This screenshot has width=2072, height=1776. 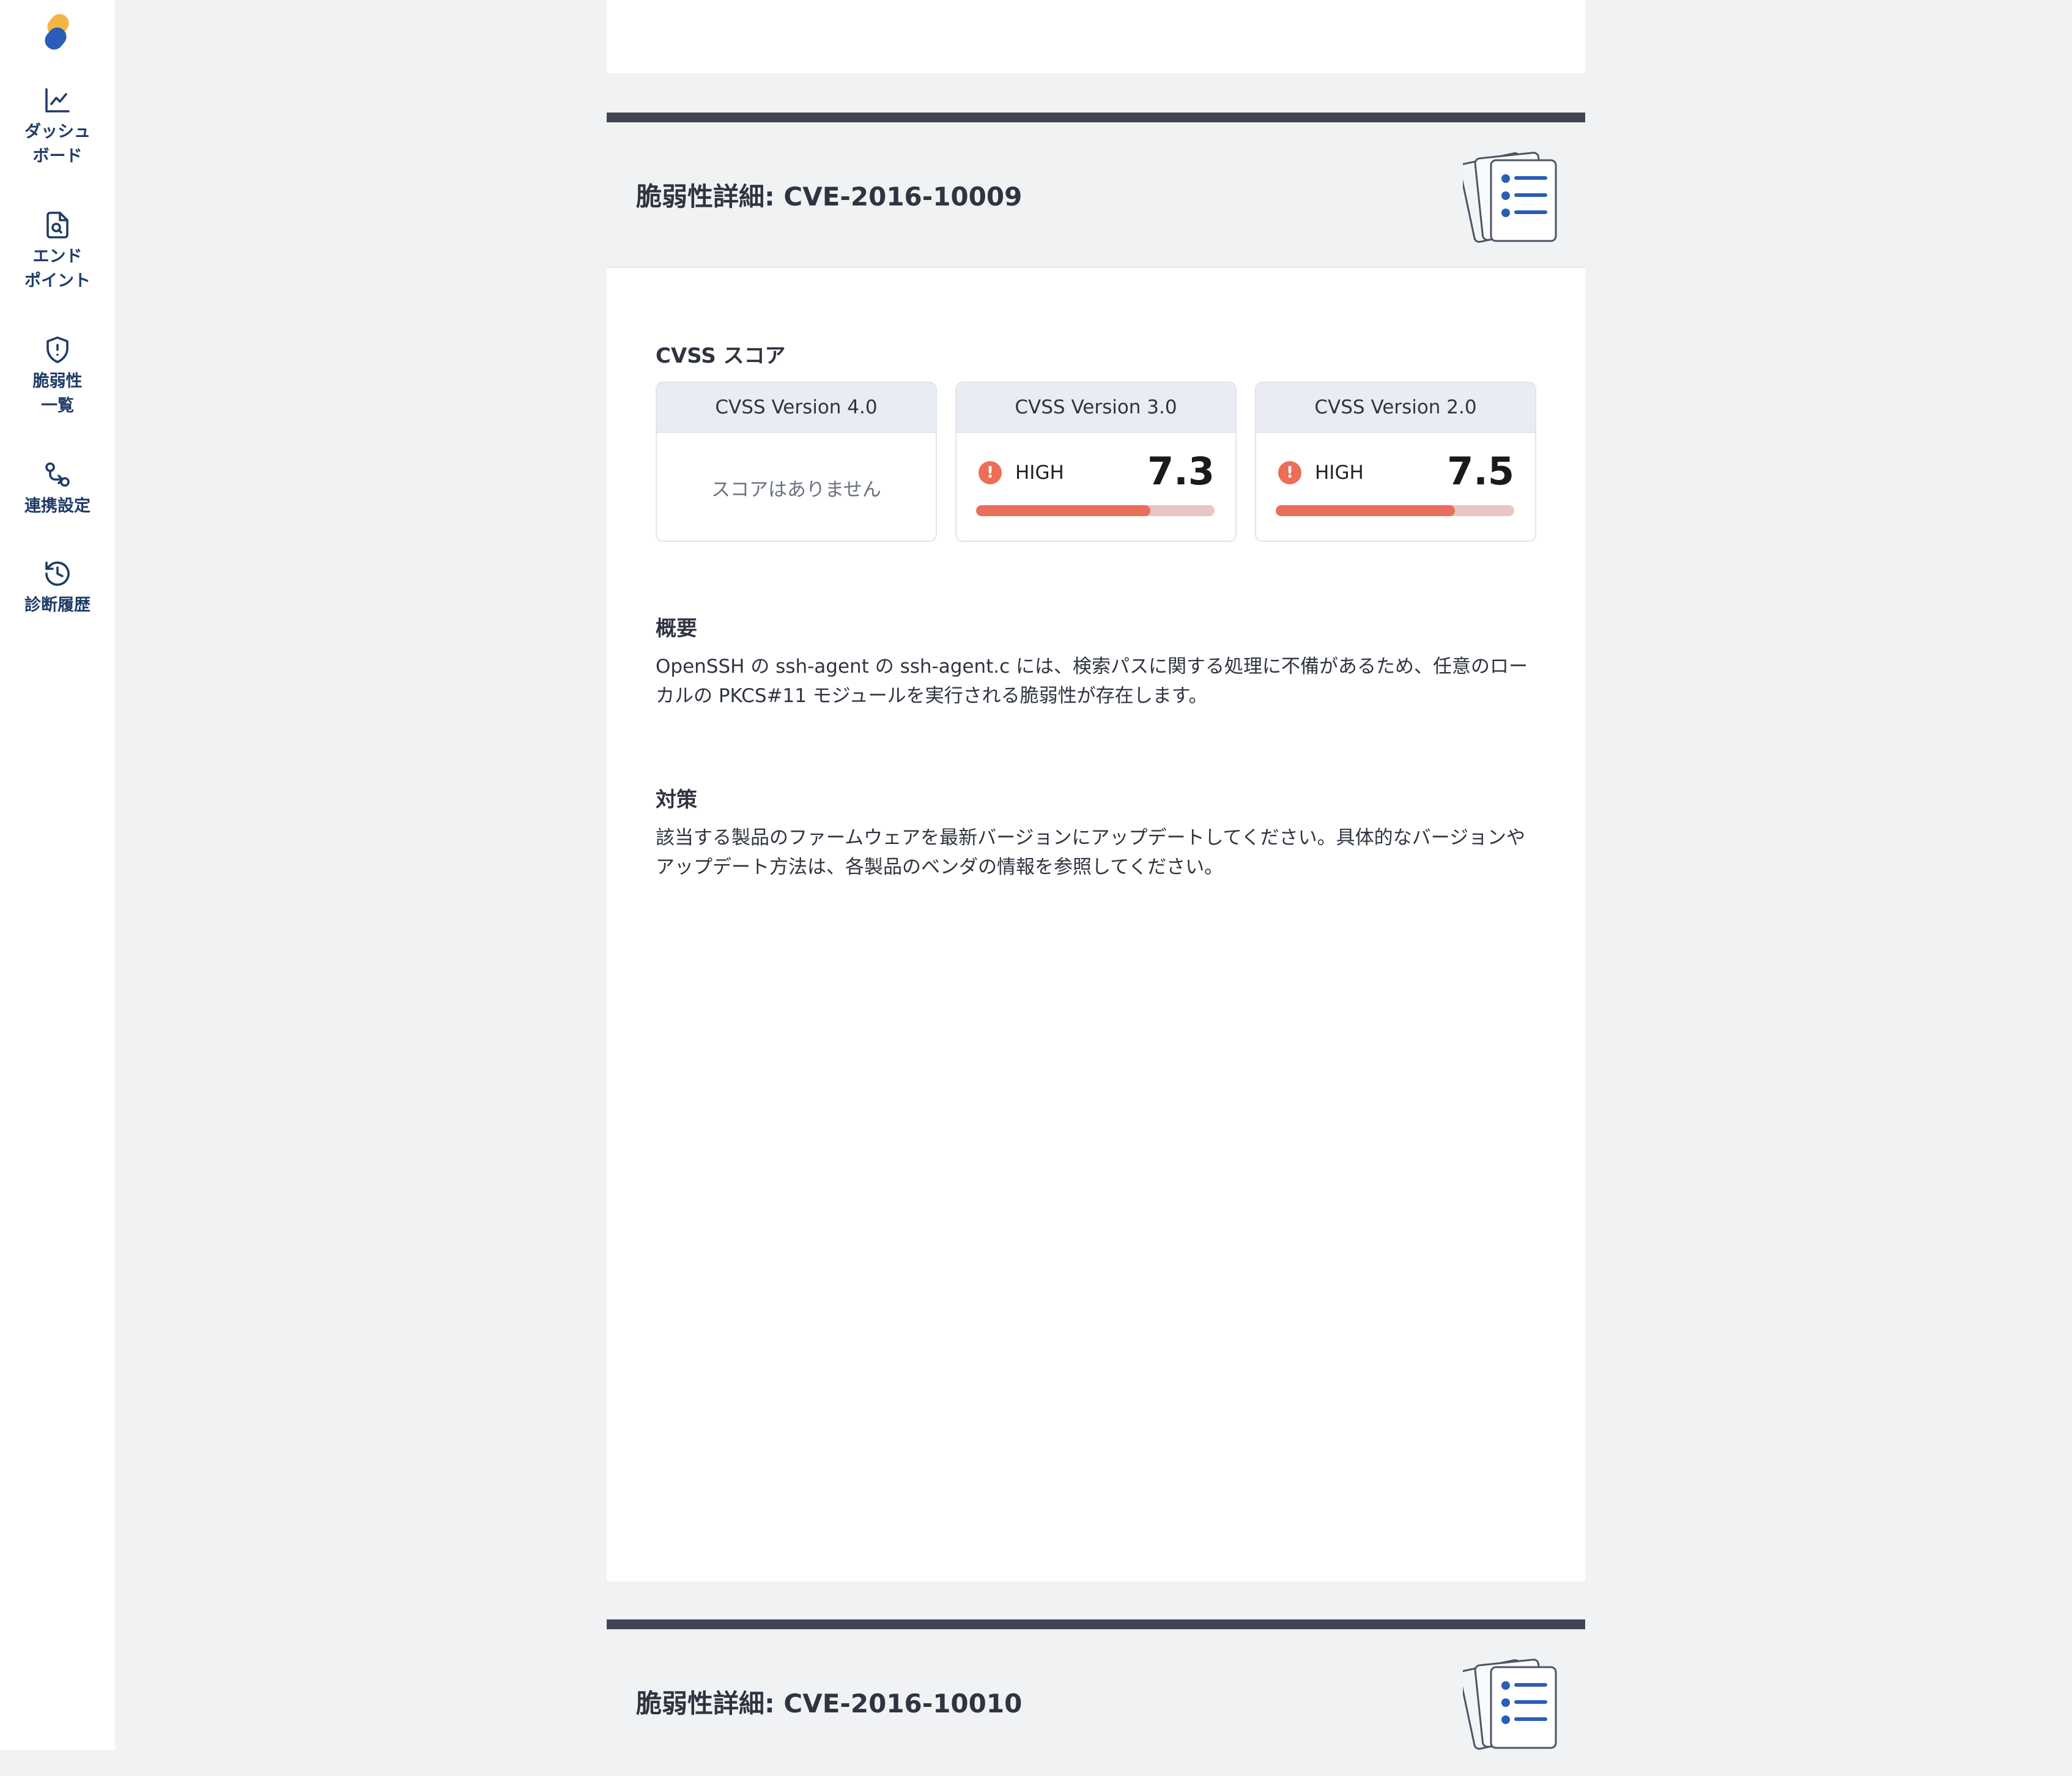 What do you see at coordinates (829, 1704) in the screenshot?
I see `section-title: 脆弱性詳細: CVE-2016-10010` at bounding box center [829, 1704].